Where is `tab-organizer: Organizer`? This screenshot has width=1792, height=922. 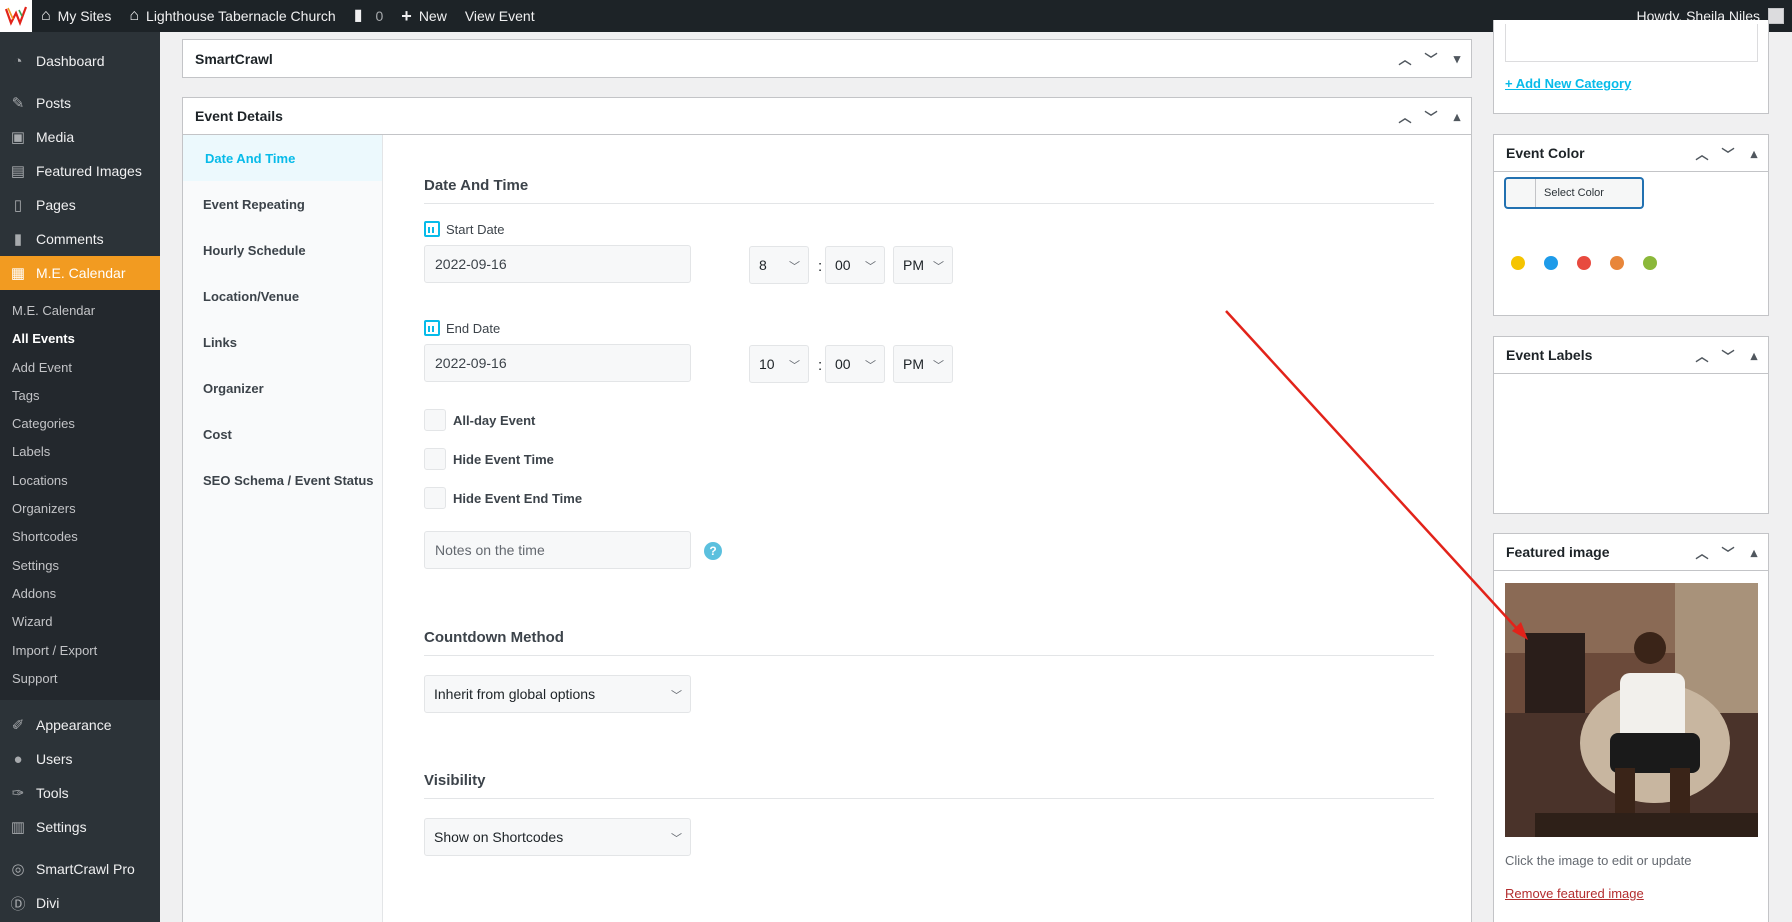
tab-organizer: Organizer is located at coordinates (282, 388).